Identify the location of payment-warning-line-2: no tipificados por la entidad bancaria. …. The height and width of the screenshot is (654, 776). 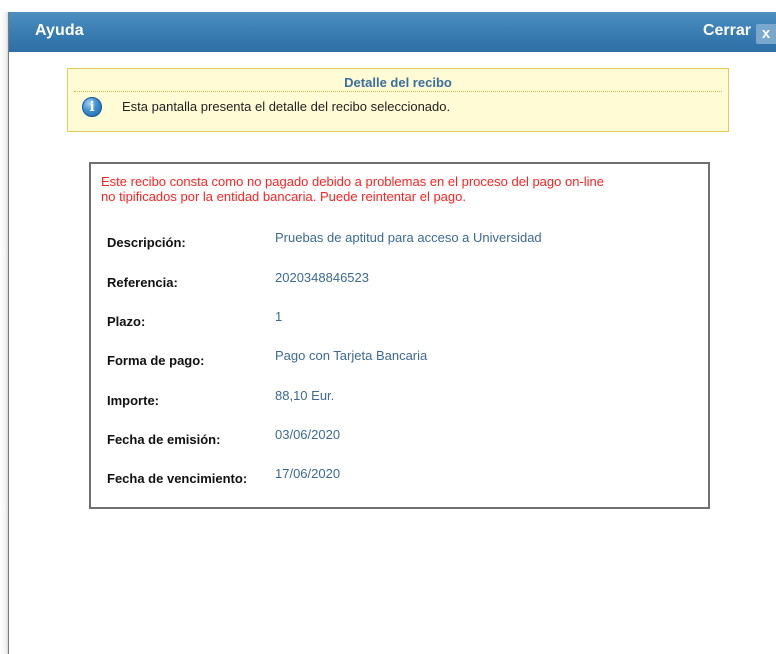
(283, 196).